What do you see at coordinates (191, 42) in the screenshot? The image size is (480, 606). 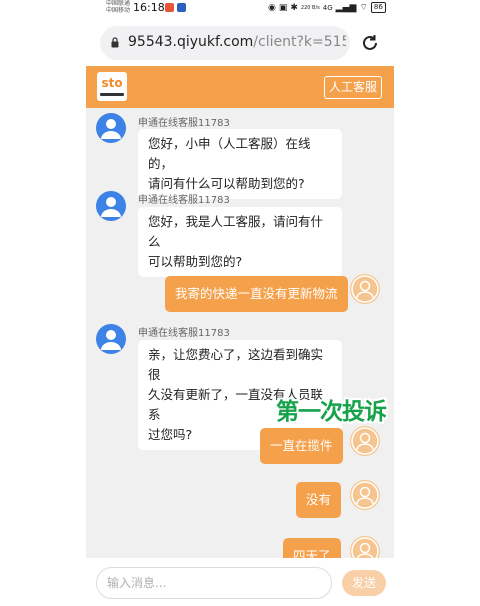 I see `url-host: 95543.qiyukf.com` at bounding box center [191, 42].